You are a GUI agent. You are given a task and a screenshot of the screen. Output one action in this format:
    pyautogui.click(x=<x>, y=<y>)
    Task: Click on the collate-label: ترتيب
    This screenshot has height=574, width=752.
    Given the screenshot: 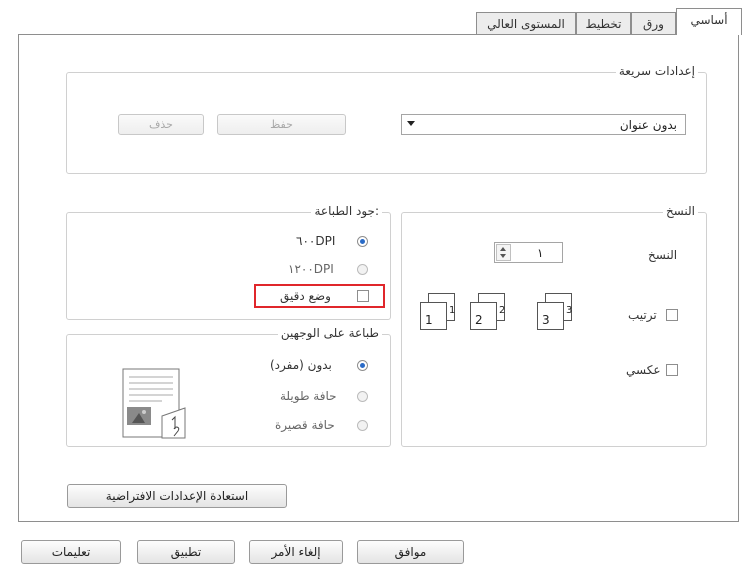 What is the action you would take?
    pyautogui.click(x=642, y=315)
    